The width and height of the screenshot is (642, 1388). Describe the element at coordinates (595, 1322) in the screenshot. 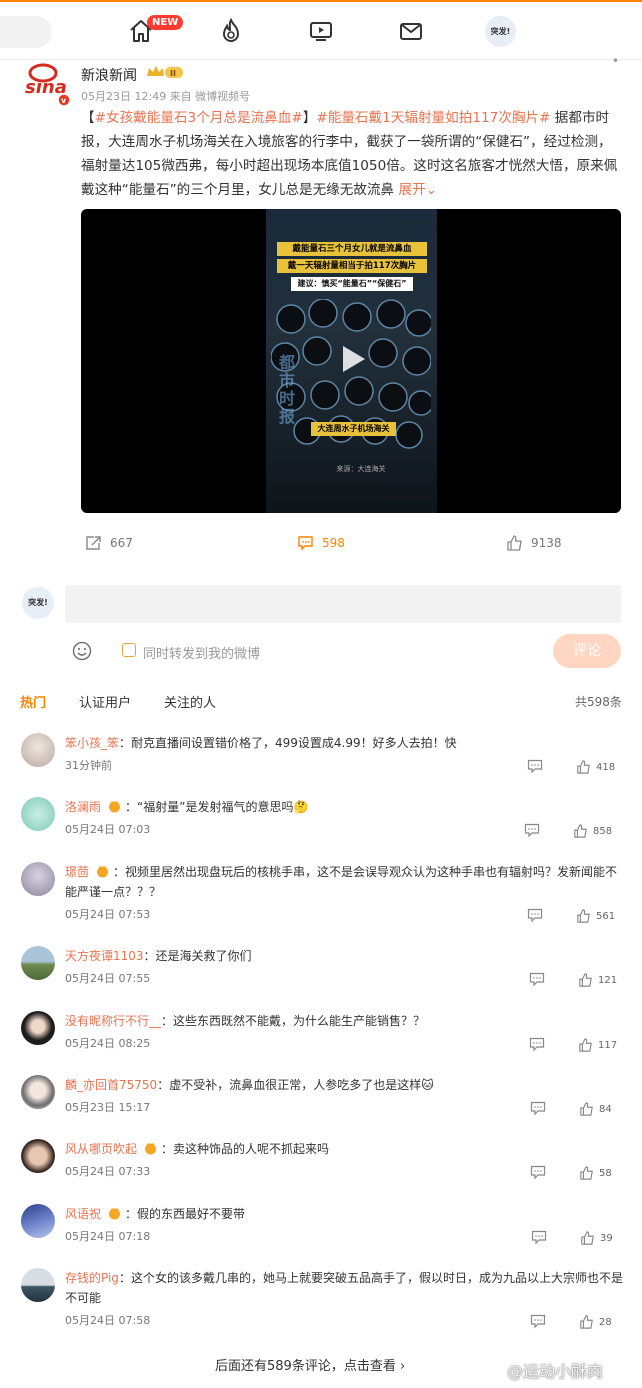

I see `comment-like-button: 28` at that location.